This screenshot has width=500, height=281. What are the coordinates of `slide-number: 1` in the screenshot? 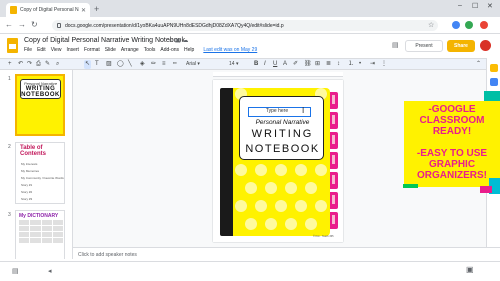 It's located at (9, 79).